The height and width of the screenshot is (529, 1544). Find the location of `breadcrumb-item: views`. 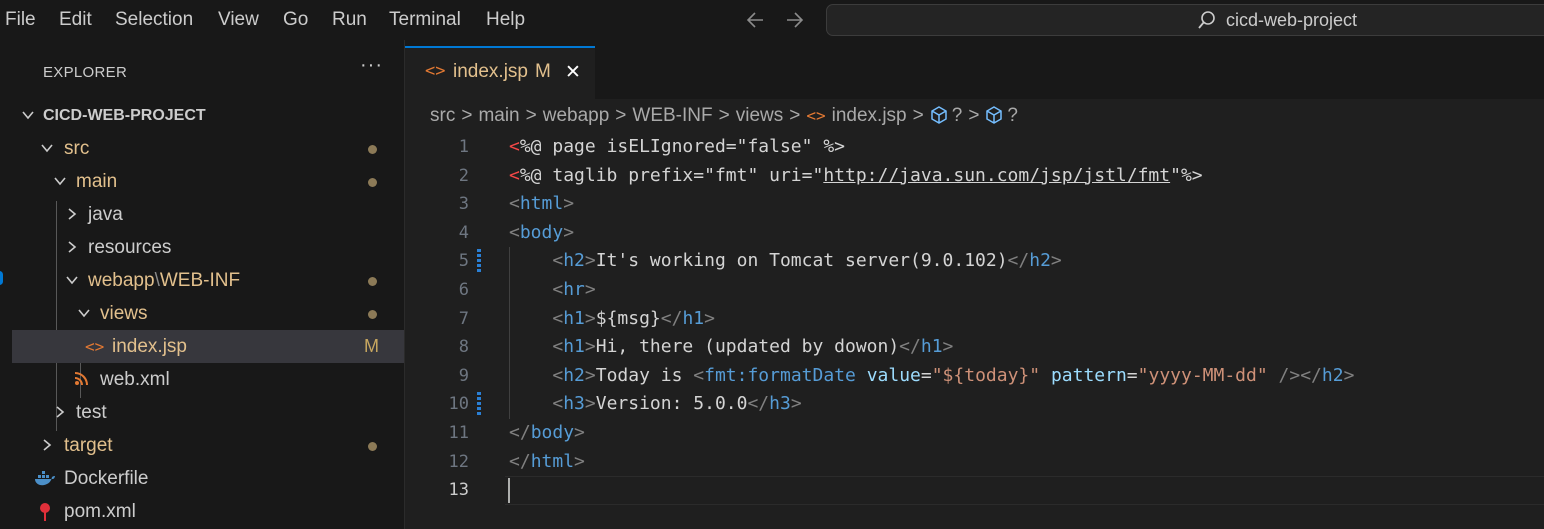

breadcrumb-item: views is located at coordinates (760, 115).